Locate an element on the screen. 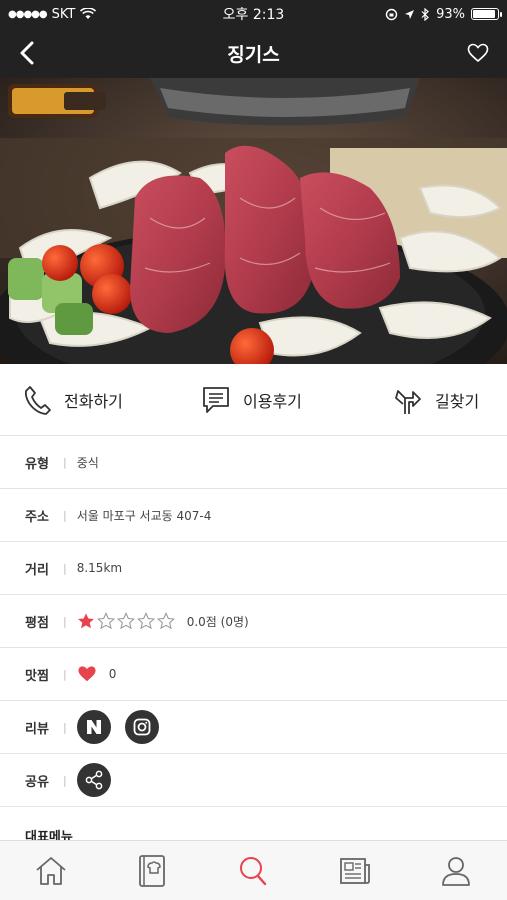  status-bar: ●●●●● SKT 오후 2:13 93% is located at coordinates (253, 14).